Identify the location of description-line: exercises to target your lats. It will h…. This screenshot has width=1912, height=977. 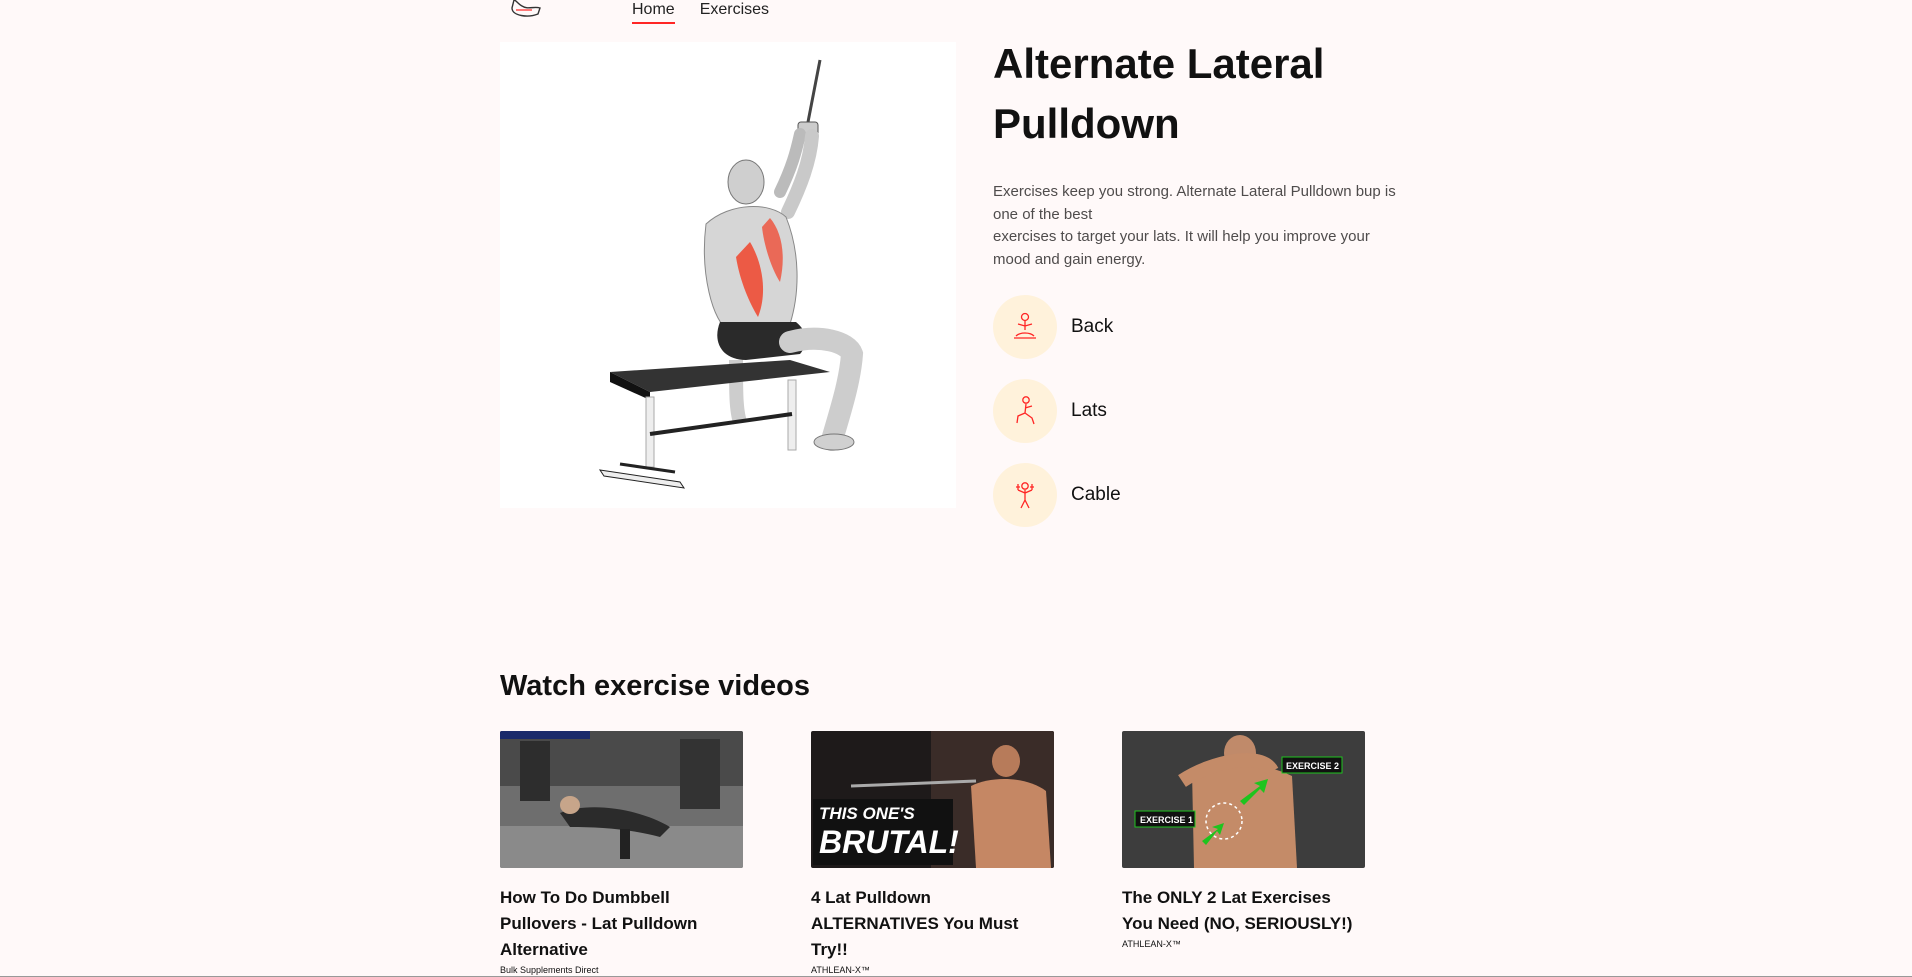
(1181, 248).